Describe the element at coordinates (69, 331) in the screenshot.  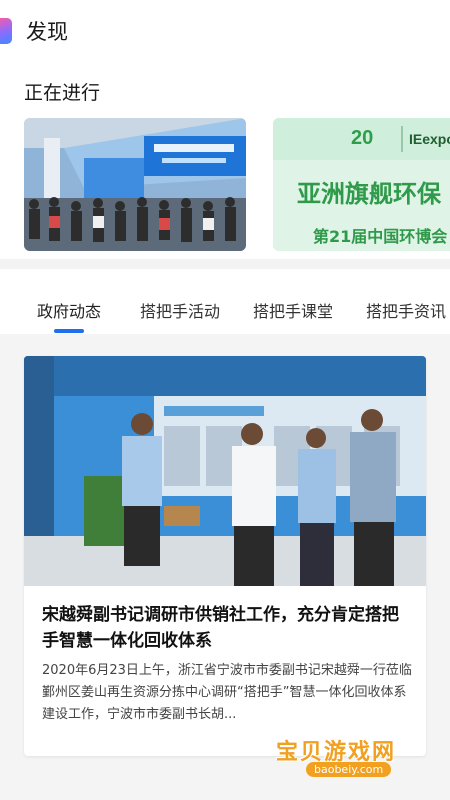
I see `active-tab-indicator` at that location.